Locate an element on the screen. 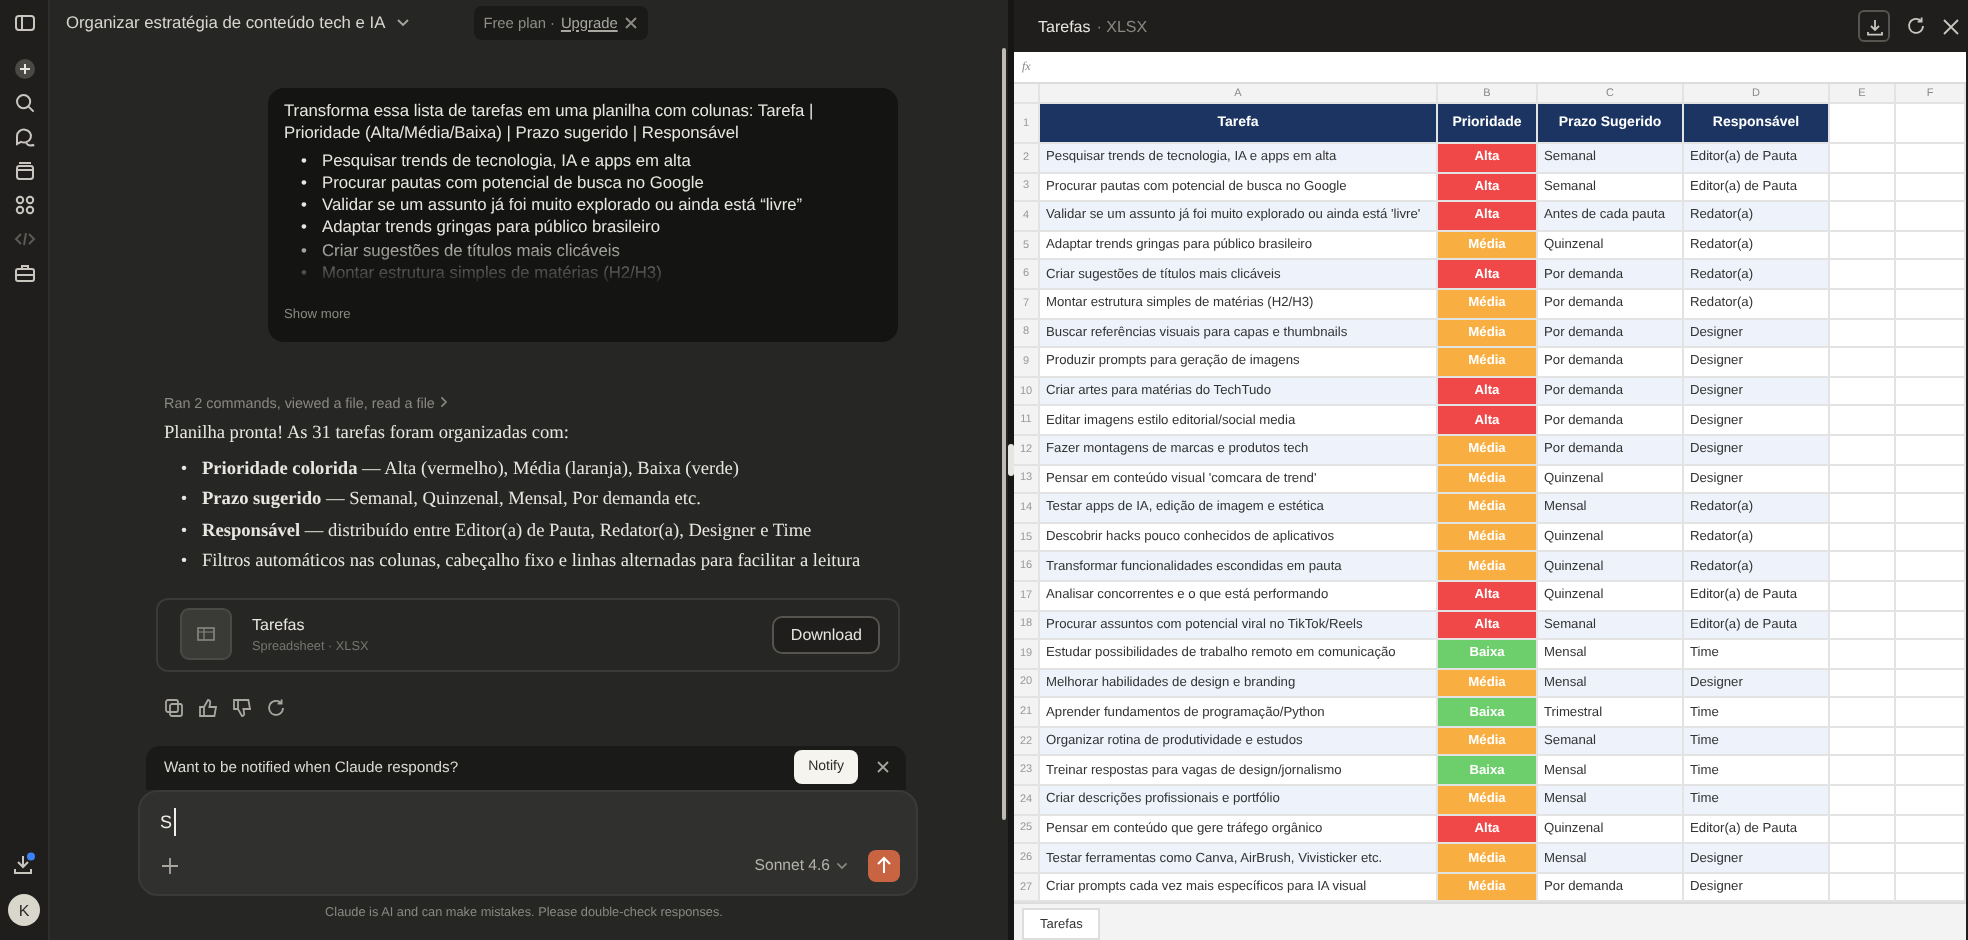 The image size is (1968, 940). projects-icon is located at coordinates (24, 171).